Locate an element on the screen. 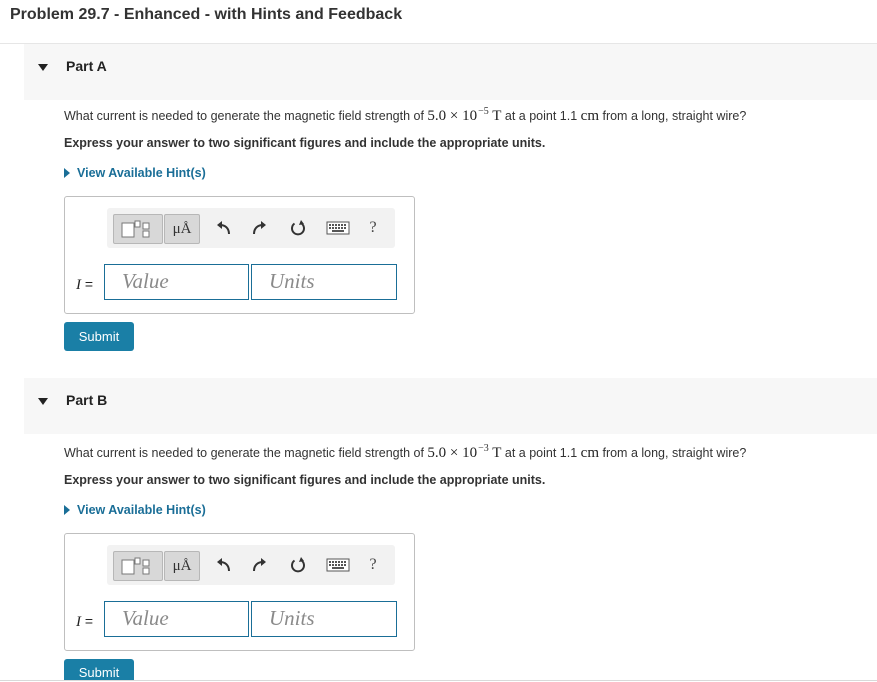  field-exponent: −5 is located at coordinates (483, 111).